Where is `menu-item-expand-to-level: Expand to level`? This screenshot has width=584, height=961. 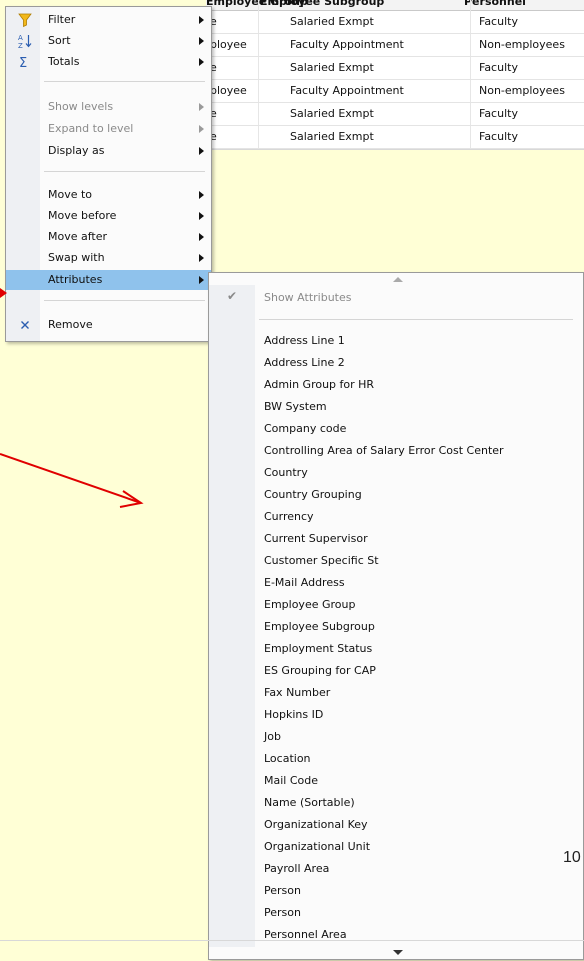 menu-item-expand-to-level: Expand to level is located at coordinates (108, 129).